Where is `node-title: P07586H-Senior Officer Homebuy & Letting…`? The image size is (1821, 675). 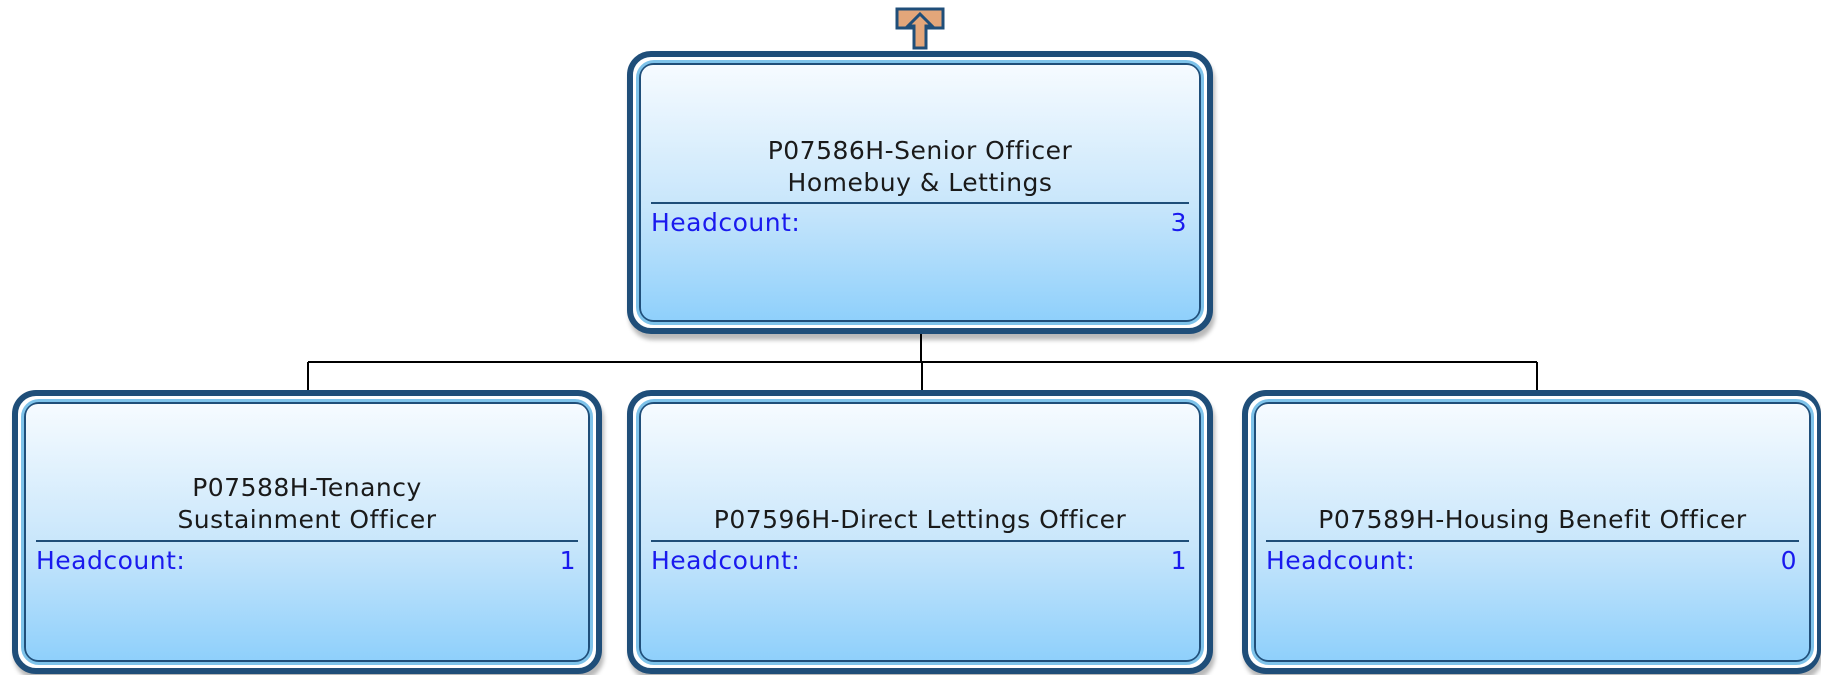 node-title: P07586H-Senior Officer Homebuy & Letting… is located at coordinates (920, 166).